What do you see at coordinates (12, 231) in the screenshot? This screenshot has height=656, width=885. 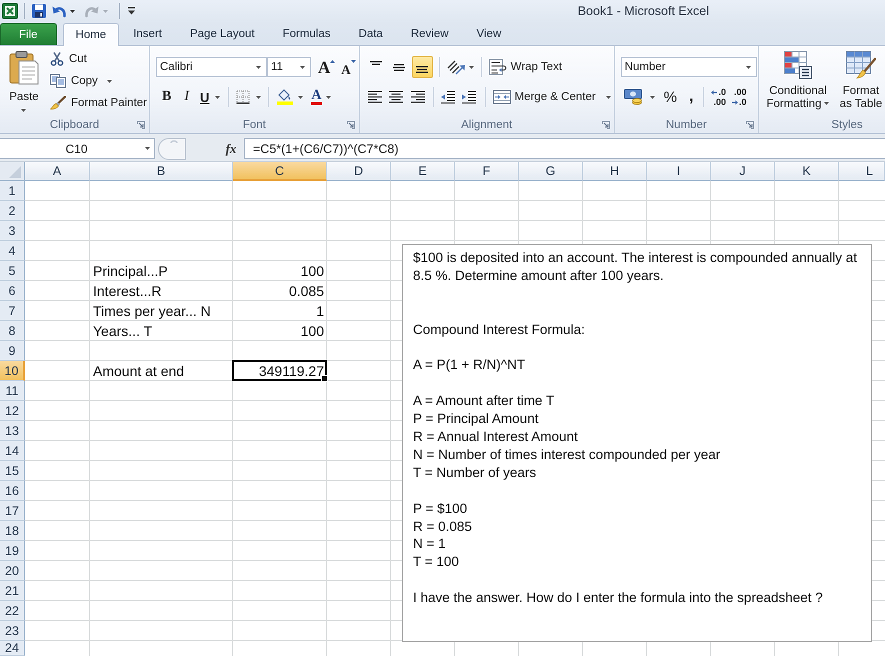 I see `row-header: 3` at bounding box center [12, 231].